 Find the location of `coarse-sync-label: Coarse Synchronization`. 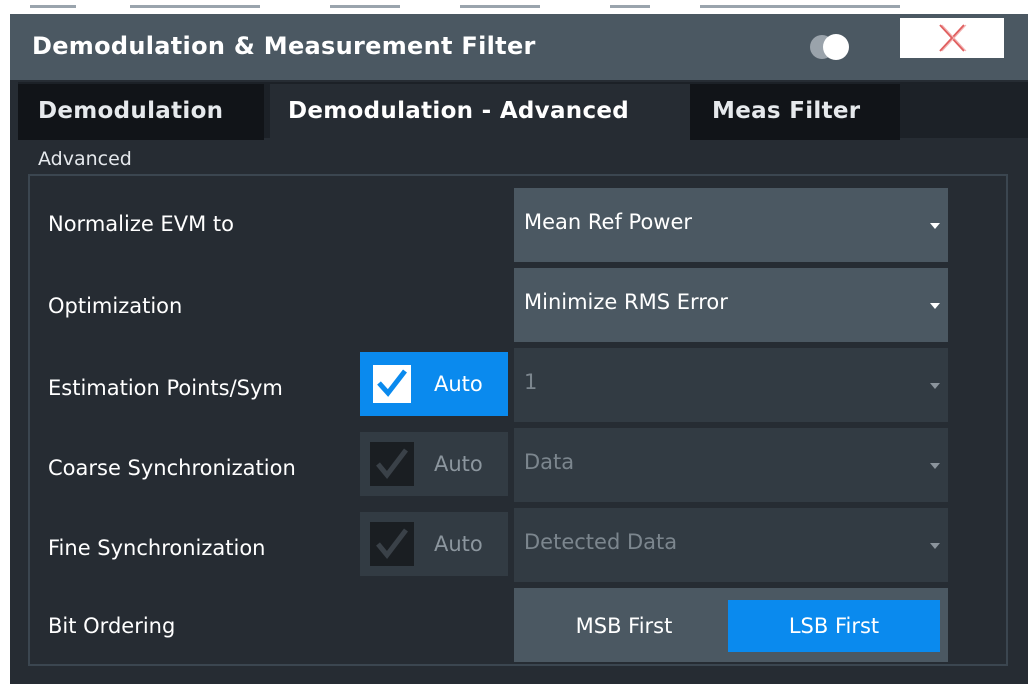

coarse-sync-label: Coarse Synchronization is located at coordinates (172, 468).